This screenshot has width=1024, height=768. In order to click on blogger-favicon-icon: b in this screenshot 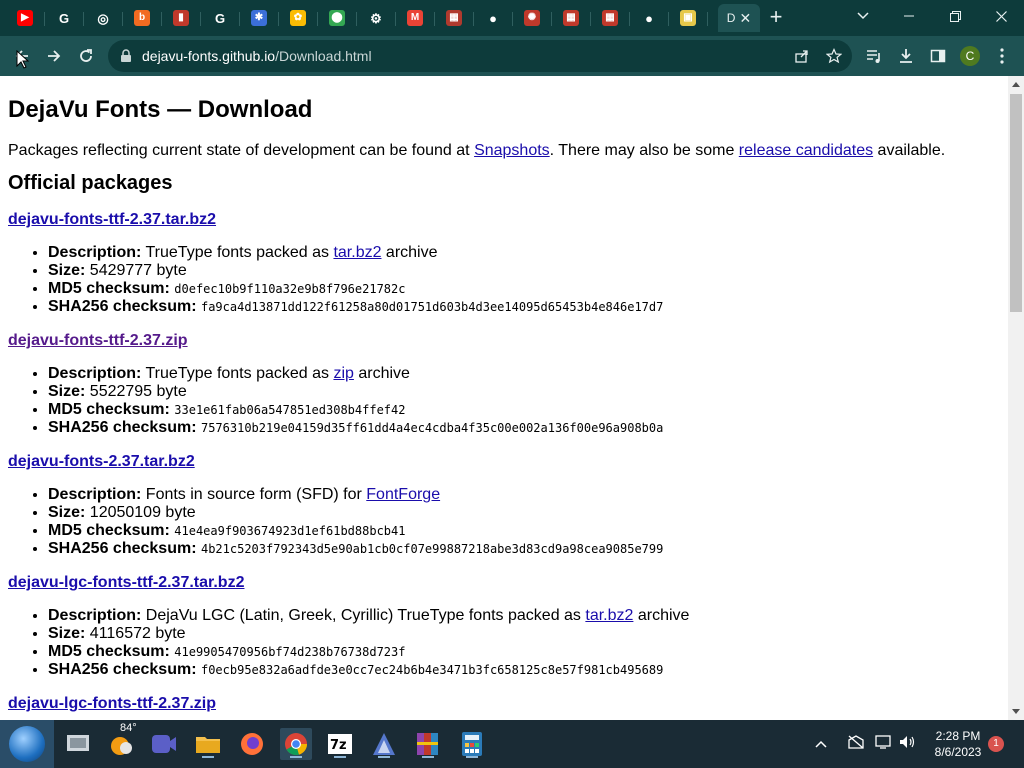, I will do `click(142, 18)`.